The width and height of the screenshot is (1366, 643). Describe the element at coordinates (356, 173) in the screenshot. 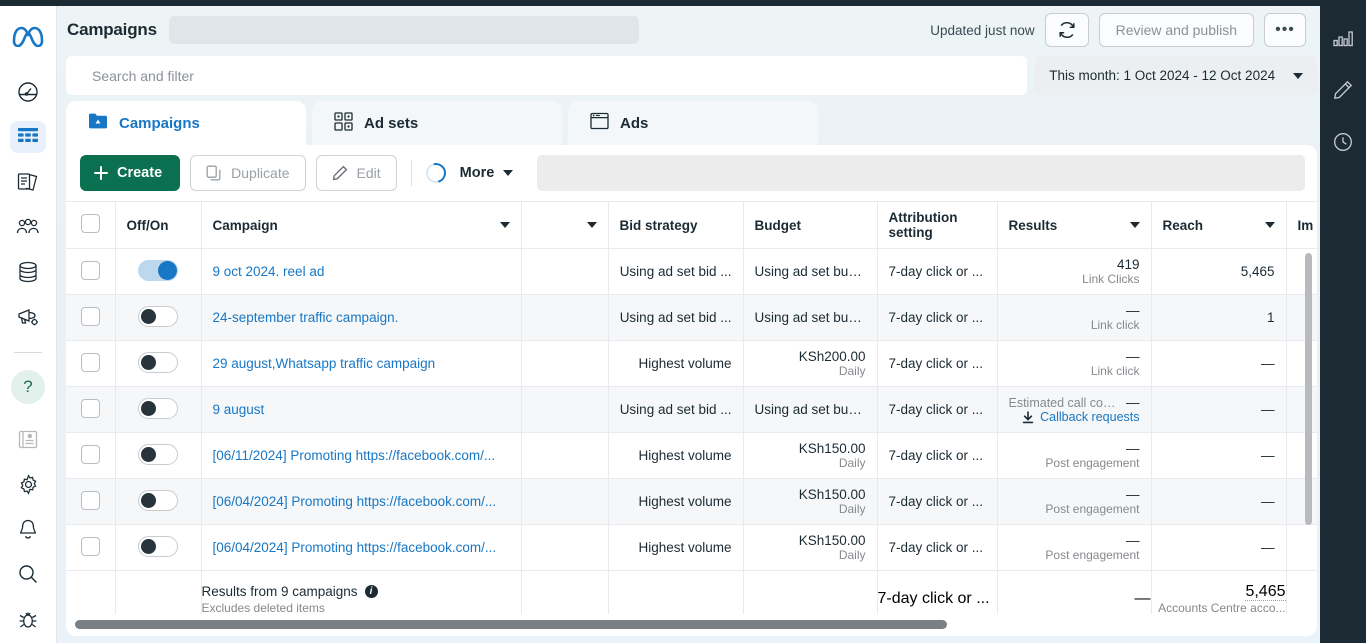

I see `edit-button: Edit` at that location.